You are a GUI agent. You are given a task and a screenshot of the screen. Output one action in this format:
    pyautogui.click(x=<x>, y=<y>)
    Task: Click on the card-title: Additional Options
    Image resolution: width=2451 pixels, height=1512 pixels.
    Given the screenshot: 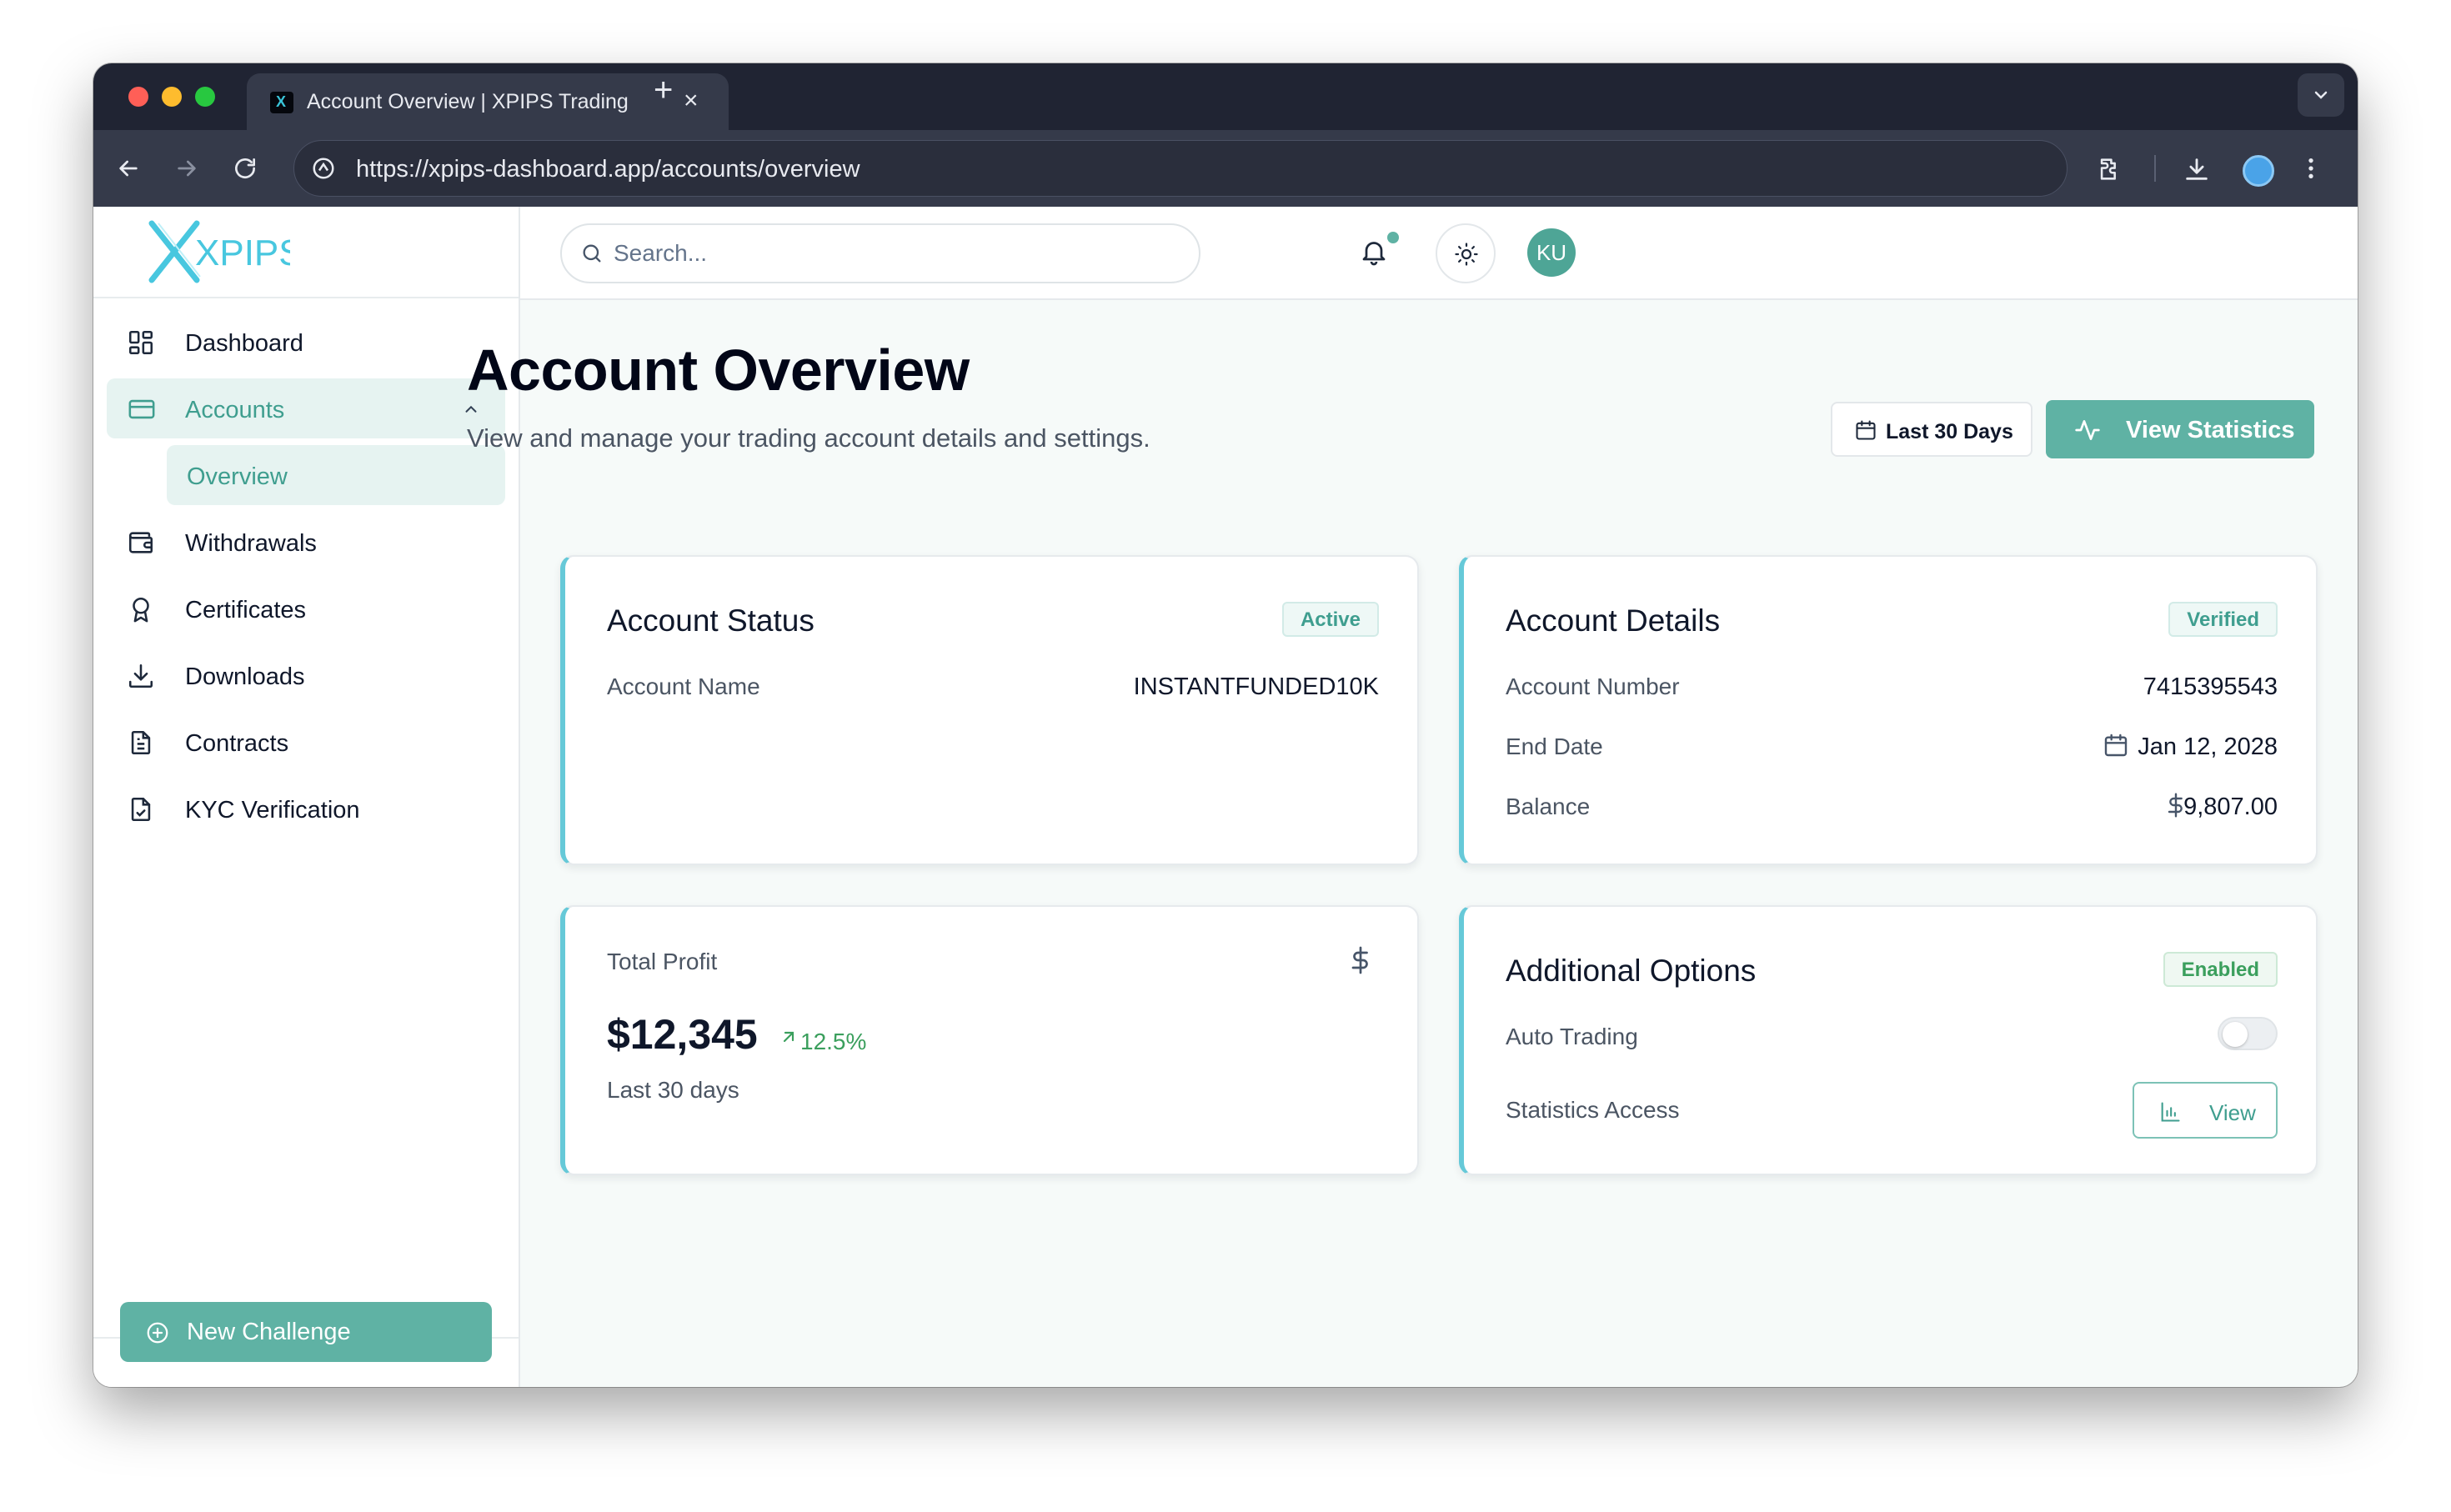 What is the action you would take?
    pyautogui.click(x=1632, y=971)
    